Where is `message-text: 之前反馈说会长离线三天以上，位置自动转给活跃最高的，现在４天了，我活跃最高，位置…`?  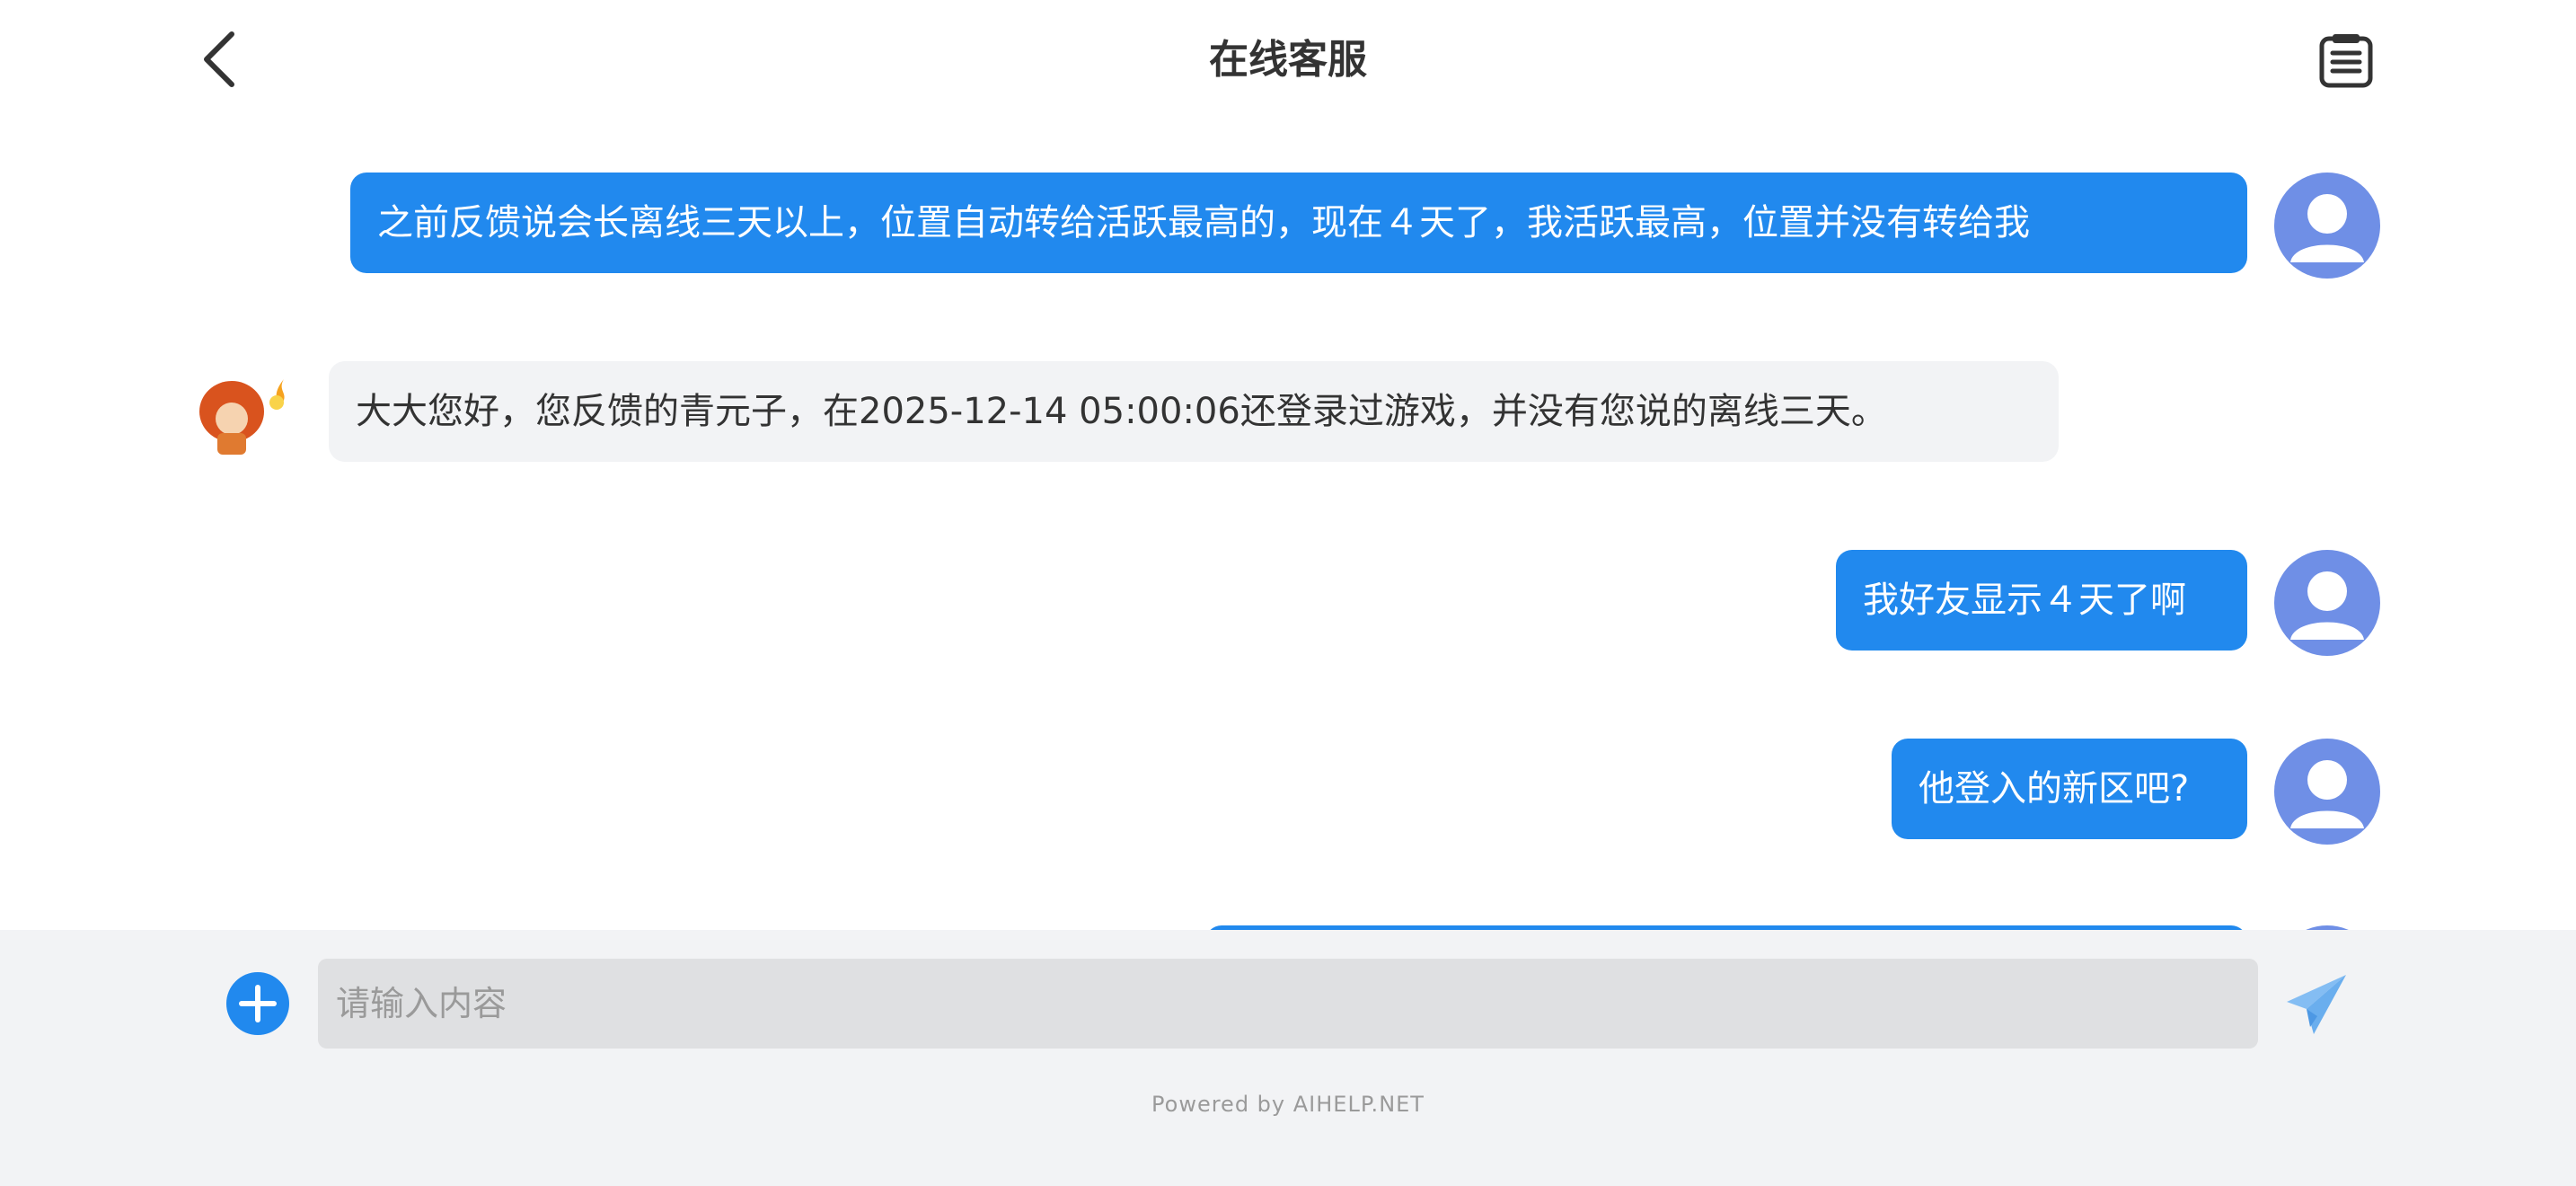
message-text: 之前反馈说会长离线三天以上，位置自动转给活跃最高的，现在４天了，我活跃最高，位置… is located at coordinates (1203, 222).